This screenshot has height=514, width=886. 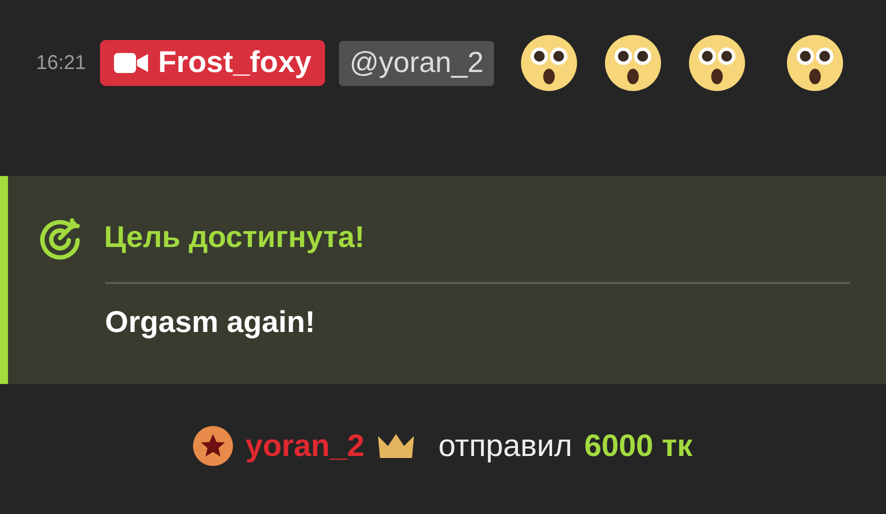 I want to click on star-avatar-icon, so click(x=213, y=446).